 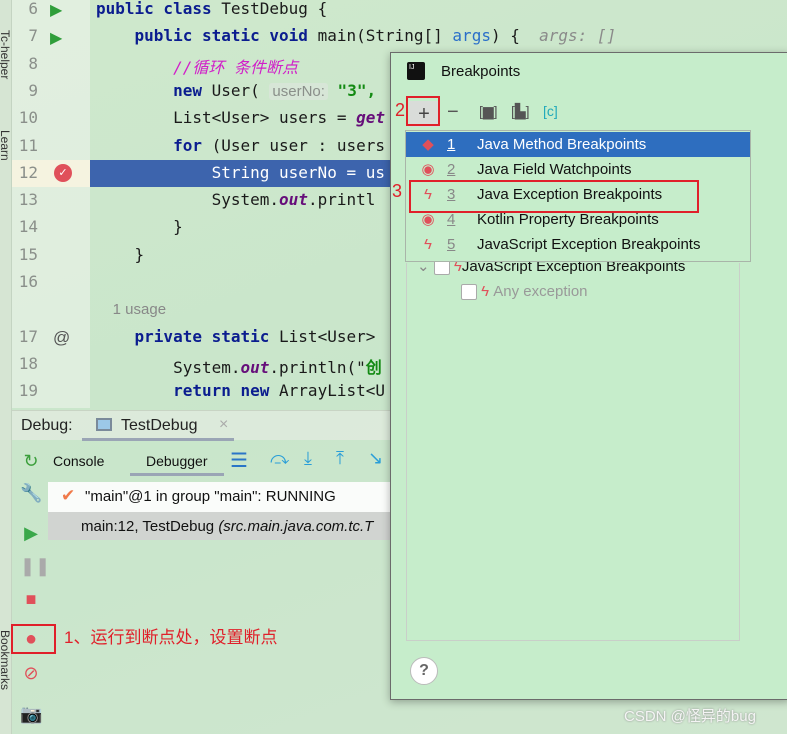 What do you see at coordinates (550, 111) in the screenshot?
I see `group-by-class-icon: [c]` at bounding box center [550, 111].